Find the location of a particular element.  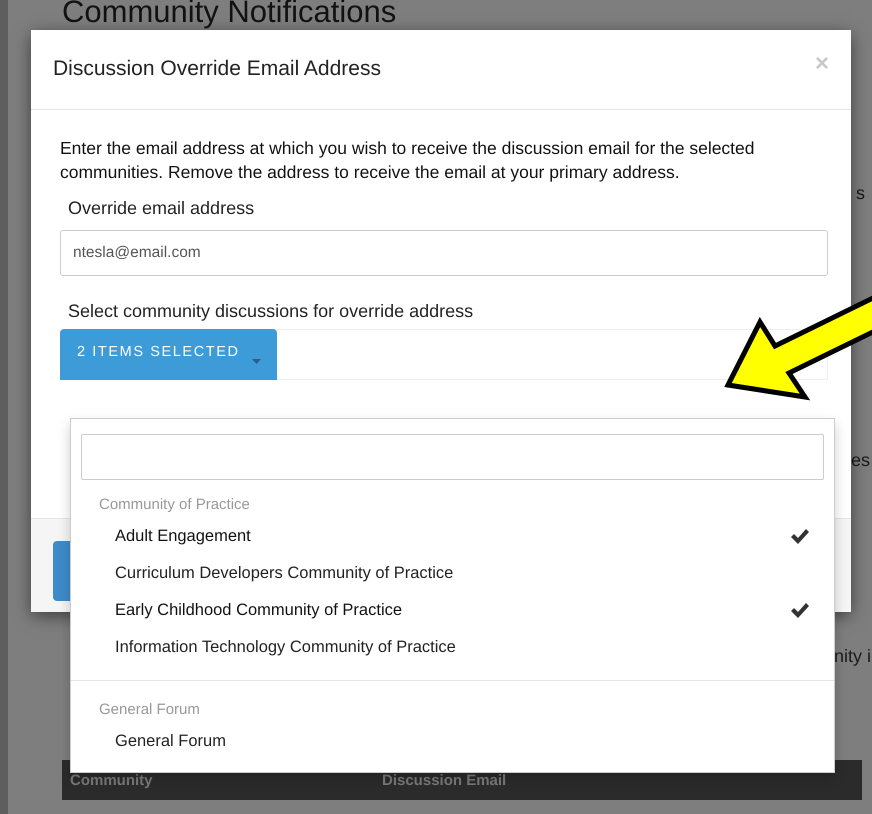

column-header: Community is located at coordinates (112, 780).